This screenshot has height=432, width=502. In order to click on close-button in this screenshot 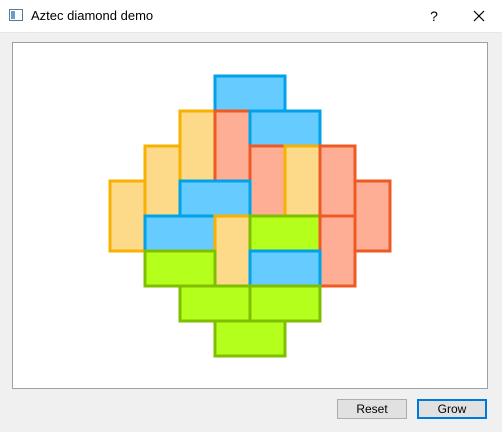, I will do `click(479, 16)`.